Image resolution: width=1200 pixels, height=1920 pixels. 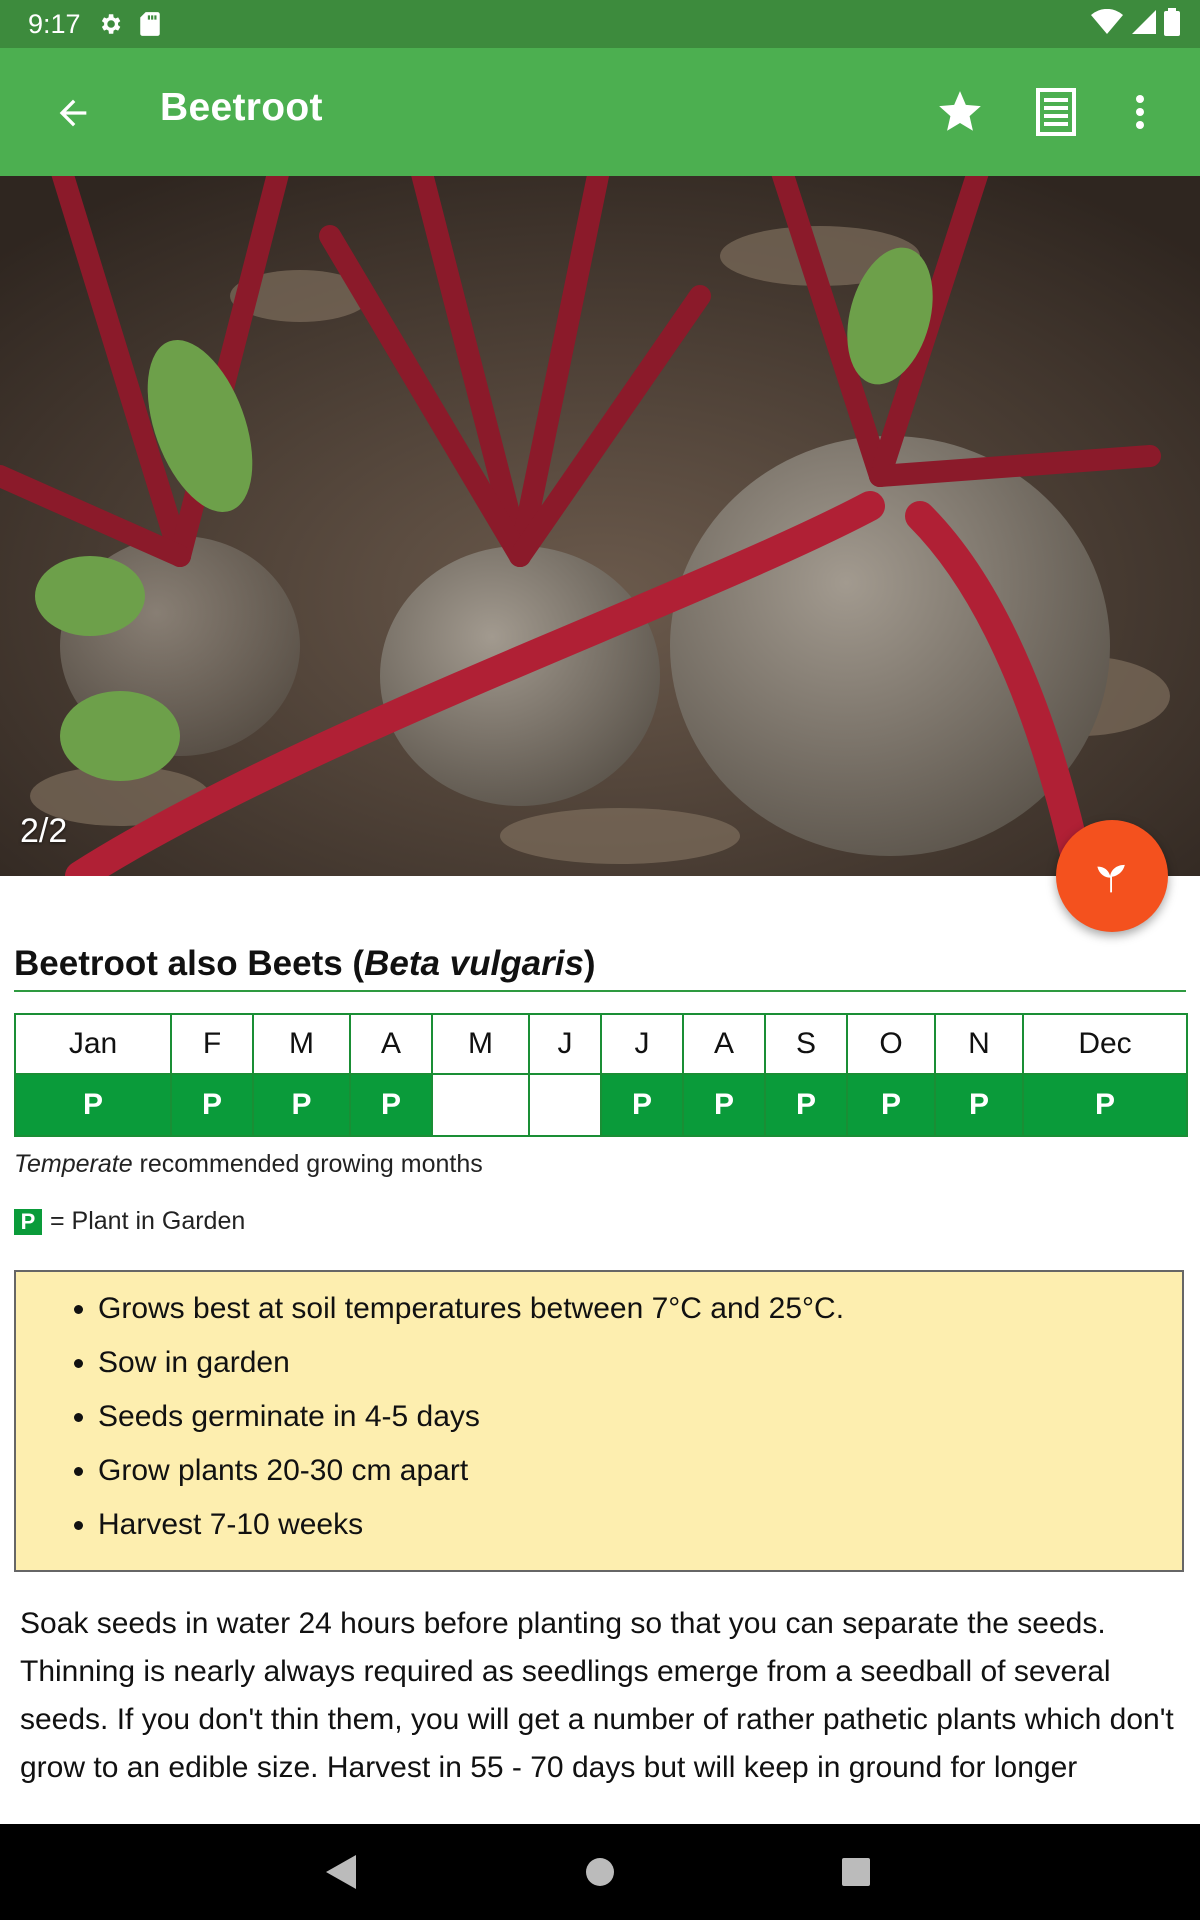 What do you see at coordinates (1172, 24) in the screenshot?
I see `battery-icon` at bounding box center [1172, 24].